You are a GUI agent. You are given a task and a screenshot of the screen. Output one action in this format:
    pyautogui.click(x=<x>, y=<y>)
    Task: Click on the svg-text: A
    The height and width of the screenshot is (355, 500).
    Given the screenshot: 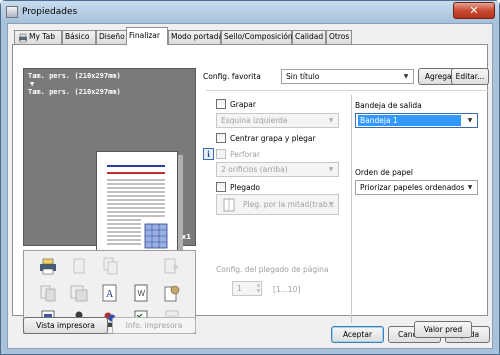 What is the action you would take?
    pyautogui.click(x=110, y=294)
    